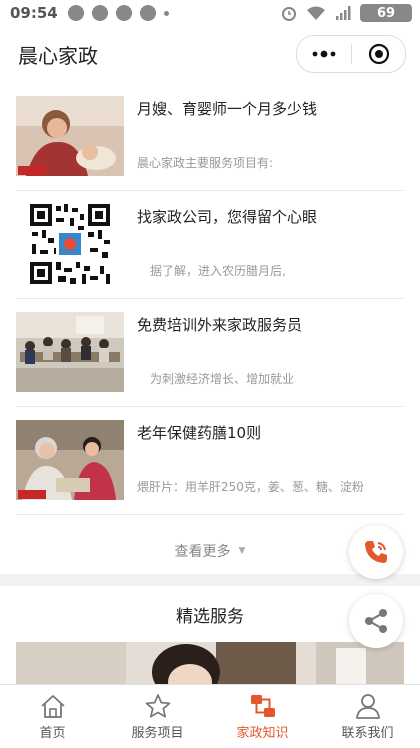 The height and width of the screenshot is (748, 420). I want to click on caret-down-icon: ▼, so click(242, 551).